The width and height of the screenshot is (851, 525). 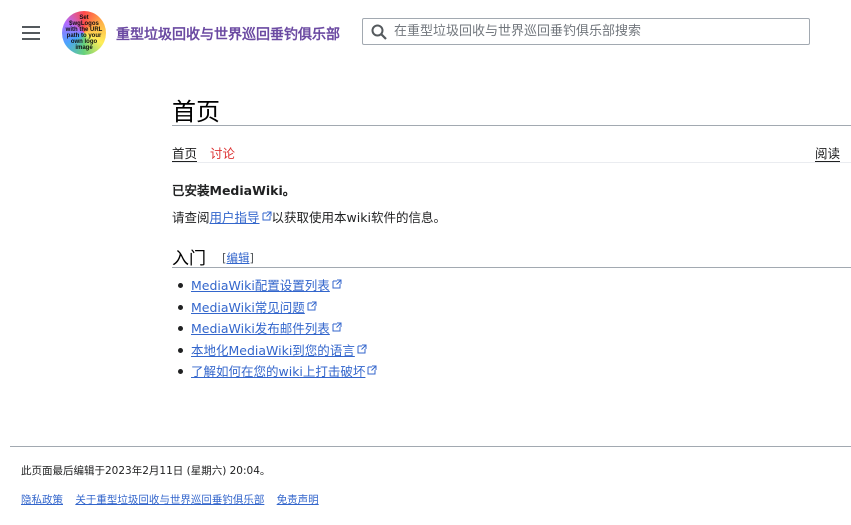 I want to click on section-heading: 入门, so click(x=189, y=259).